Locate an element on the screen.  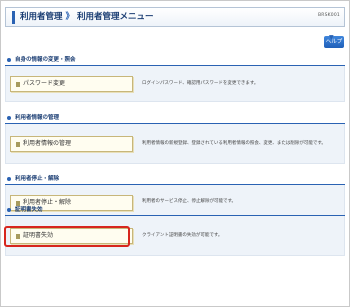
section-title-label: 自身の情報の変更・照会 is located at coordinates (45, 60).